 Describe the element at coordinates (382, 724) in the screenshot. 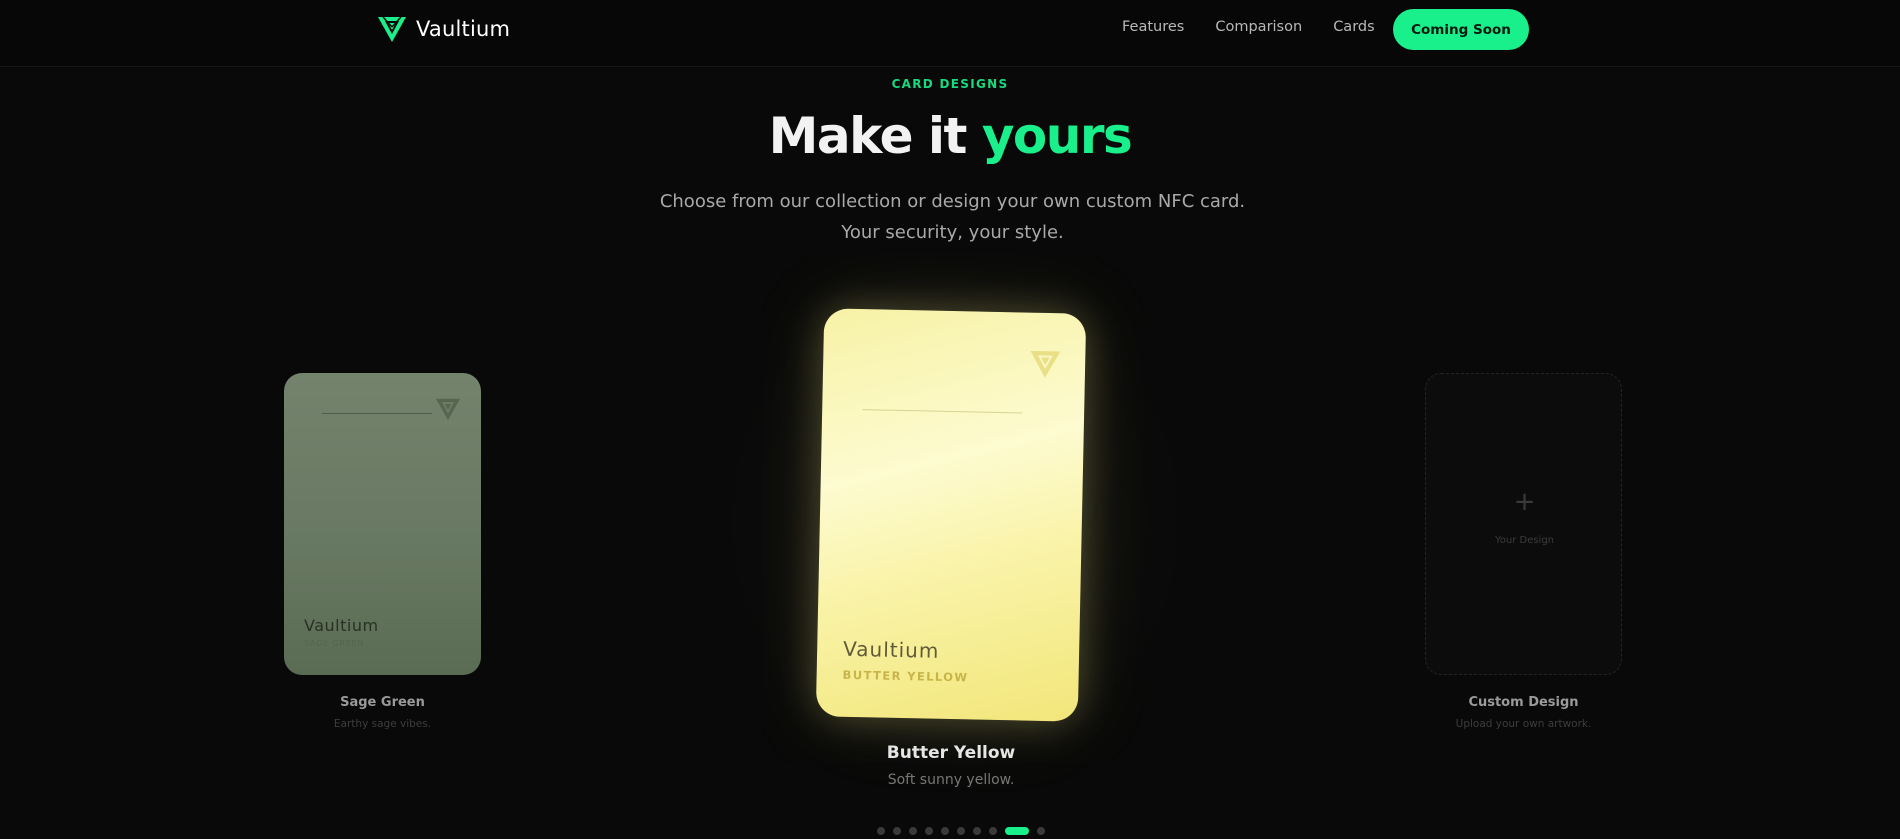

I see `card-description-sage-green: Earthy sage vibes.` at that location.